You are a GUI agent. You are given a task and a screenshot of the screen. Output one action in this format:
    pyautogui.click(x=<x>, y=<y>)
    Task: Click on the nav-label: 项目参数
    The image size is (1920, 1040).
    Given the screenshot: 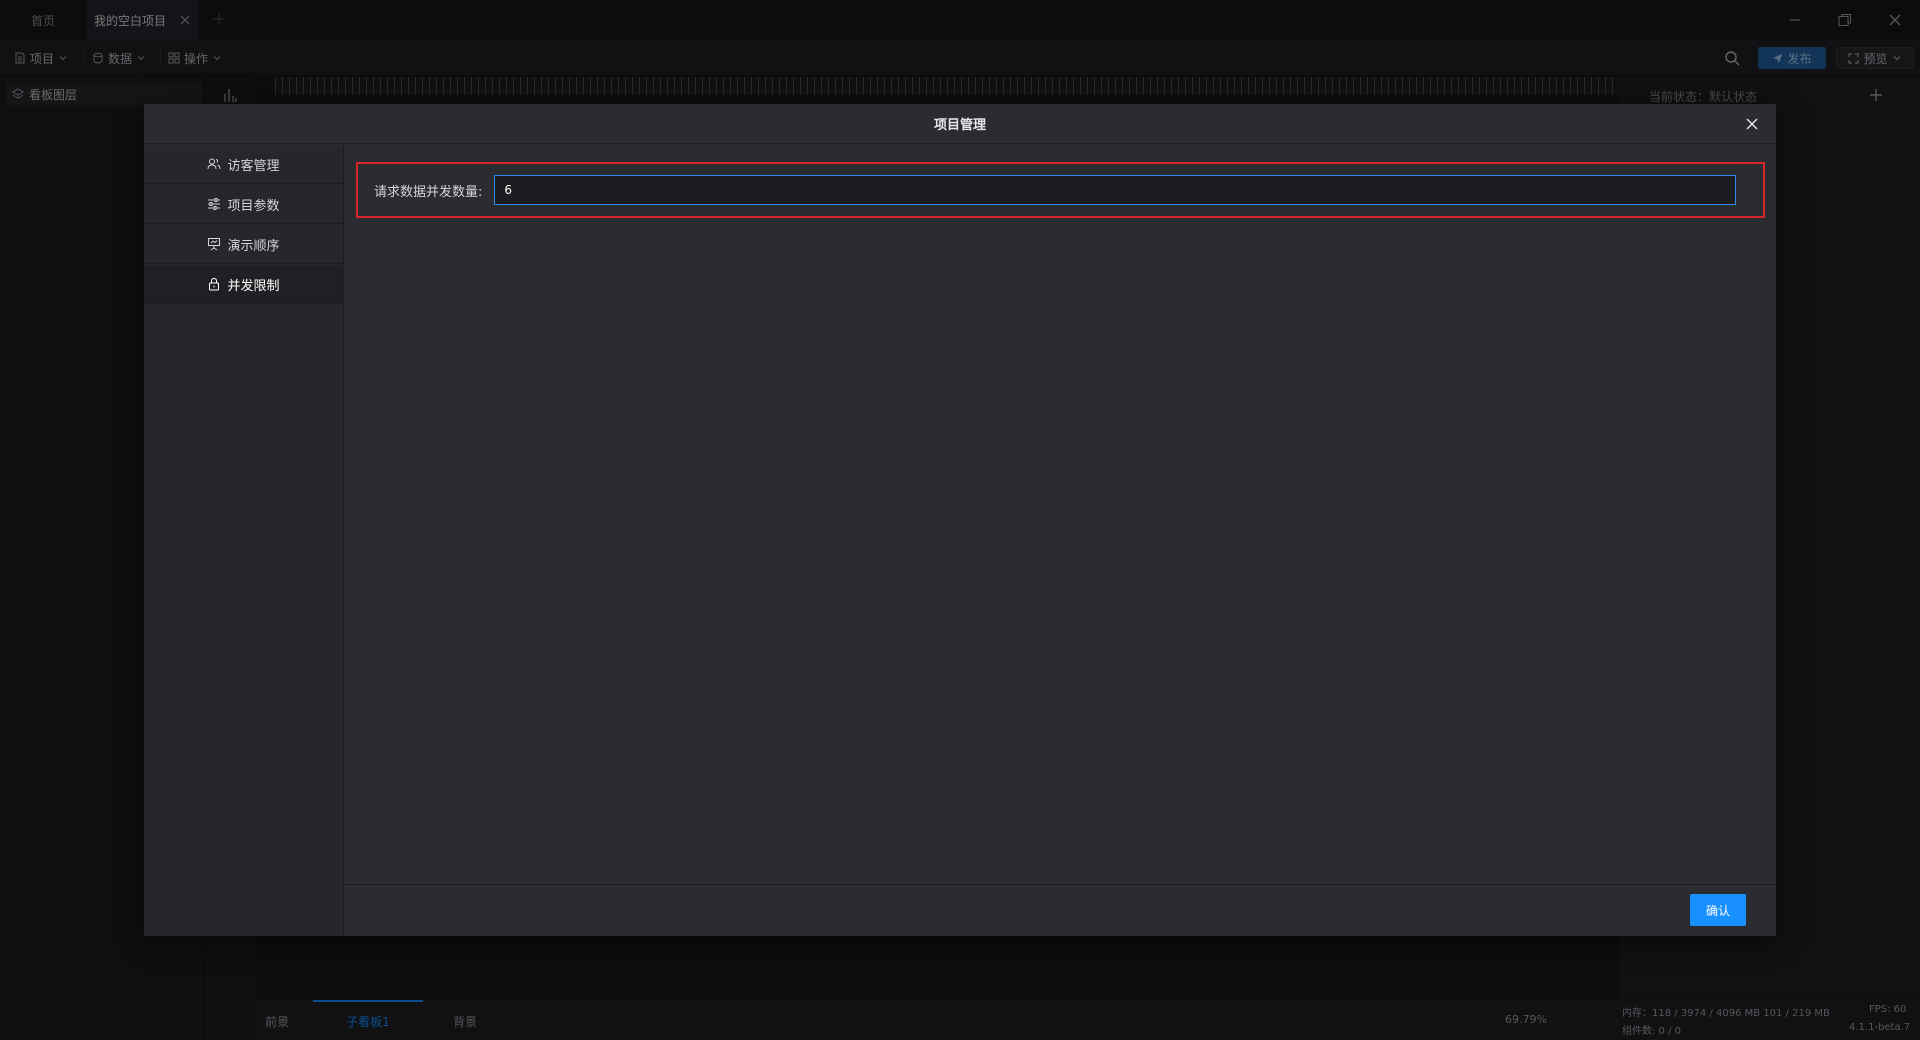 What is the action you would take?
    pyautogui.click(x=253, y=206)
    